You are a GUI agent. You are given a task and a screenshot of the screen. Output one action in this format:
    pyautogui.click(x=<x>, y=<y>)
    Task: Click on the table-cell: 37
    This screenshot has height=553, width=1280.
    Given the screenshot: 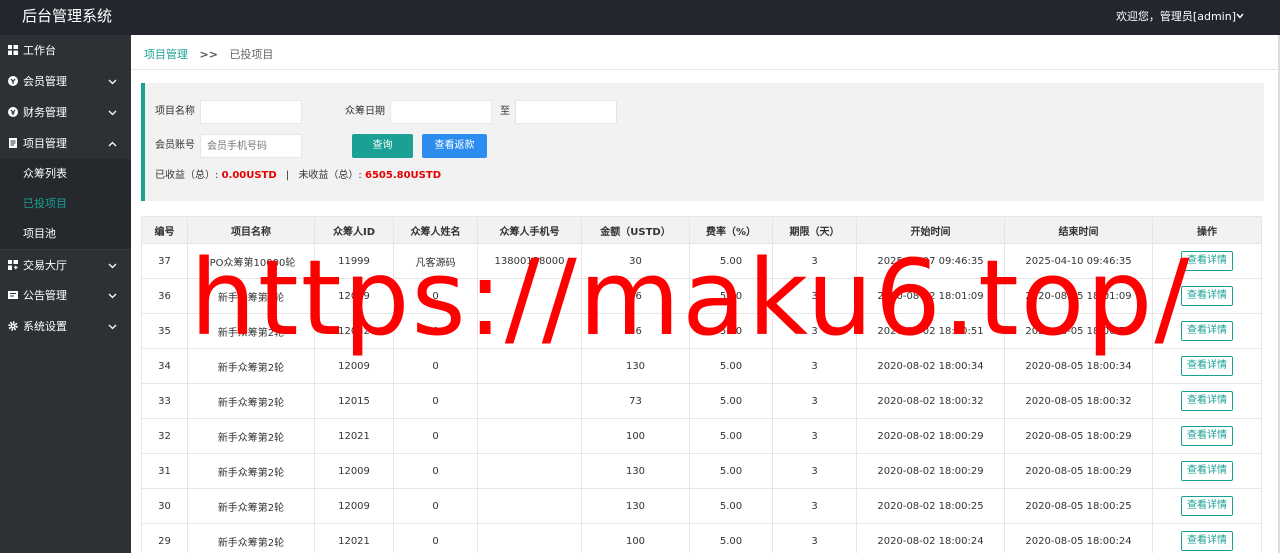 What is the action you would take?
    pyautogui.click(x=164, y=261)
    